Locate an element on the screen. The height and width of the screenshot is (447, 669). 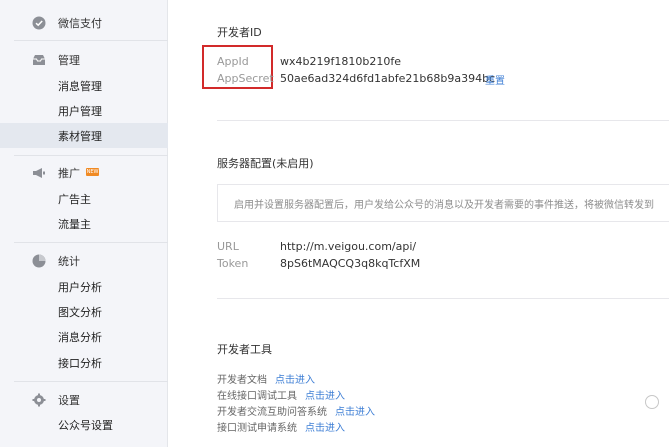
sidebar-item-wechat-pay: 微信支付 is located at coordinates (84, 23).